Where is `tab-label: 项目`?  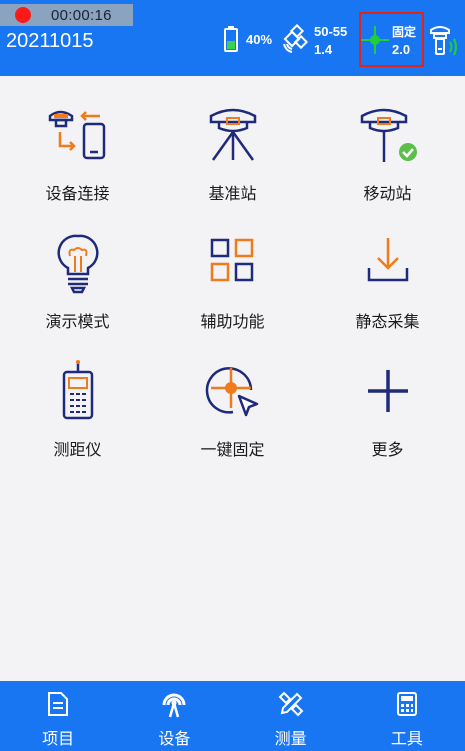 tab-label: 项目 is located at coordinates (58, 738).